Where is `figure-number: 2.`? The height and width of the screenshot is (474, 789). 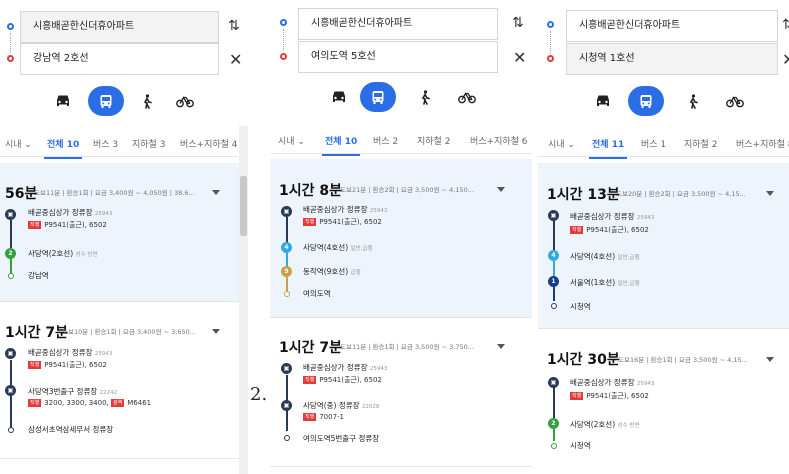 figure-number: 2. is located at coordinates (259, 394).